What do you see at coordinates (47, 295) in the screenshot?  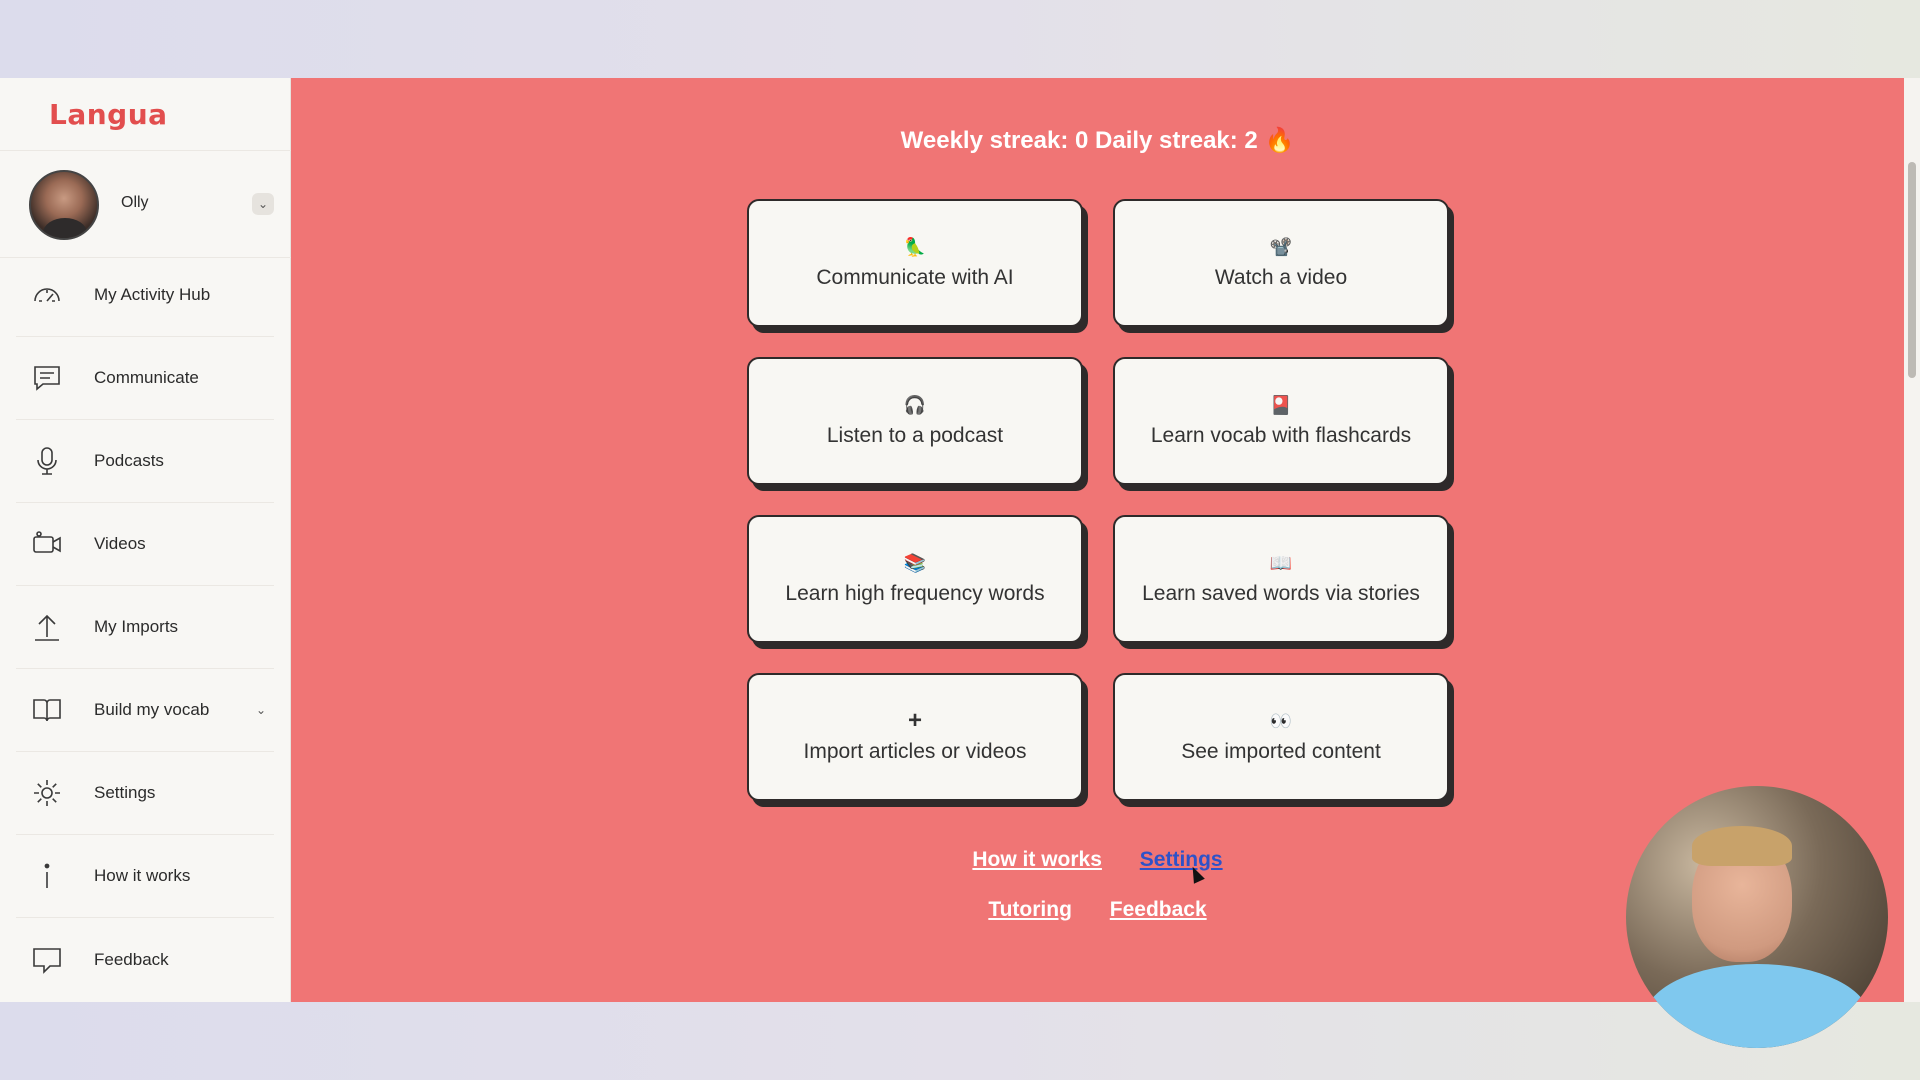 I see `gauge-icon` at bounding box center [47, 295].